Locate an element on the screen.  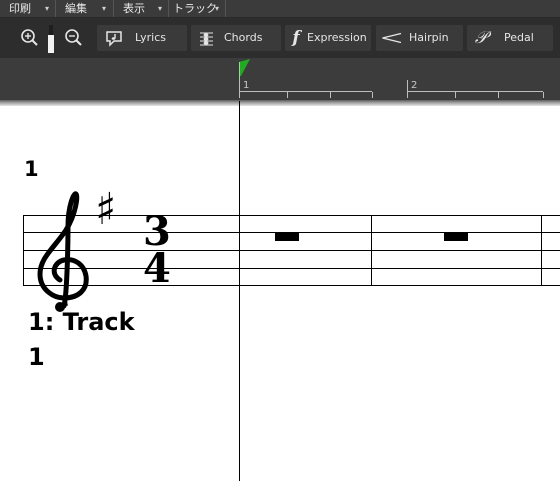
menu-bar: 印刷 ▾ 編集 ▾ 表示 ▾ トラック ▾ is located at coordinates (280, 9).